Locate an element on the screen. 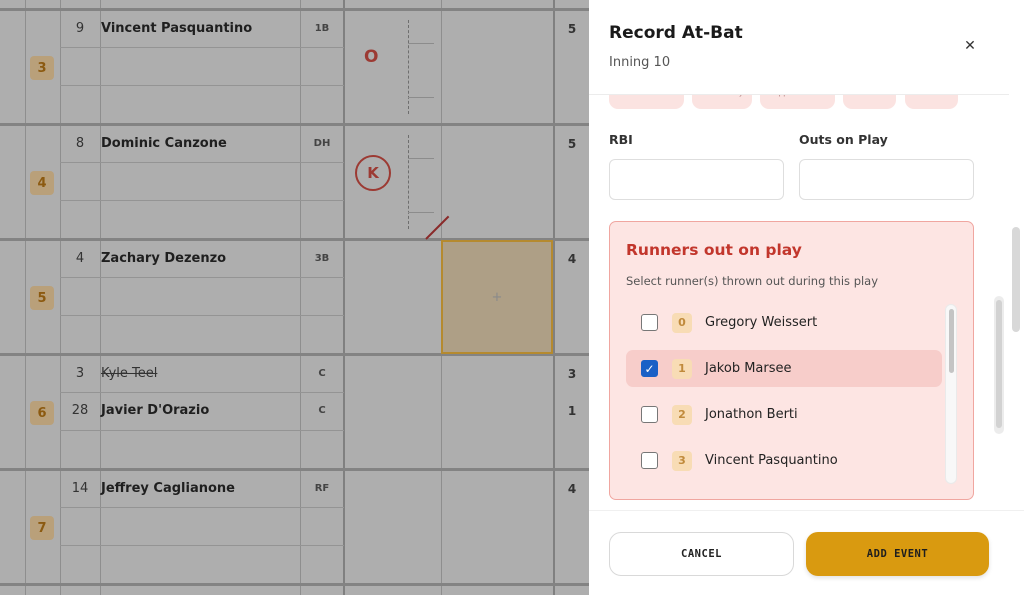 This screenshot has width=1024, height=595. runner-option: 0 Gregory Weissert is located at coordinates (784, 322).